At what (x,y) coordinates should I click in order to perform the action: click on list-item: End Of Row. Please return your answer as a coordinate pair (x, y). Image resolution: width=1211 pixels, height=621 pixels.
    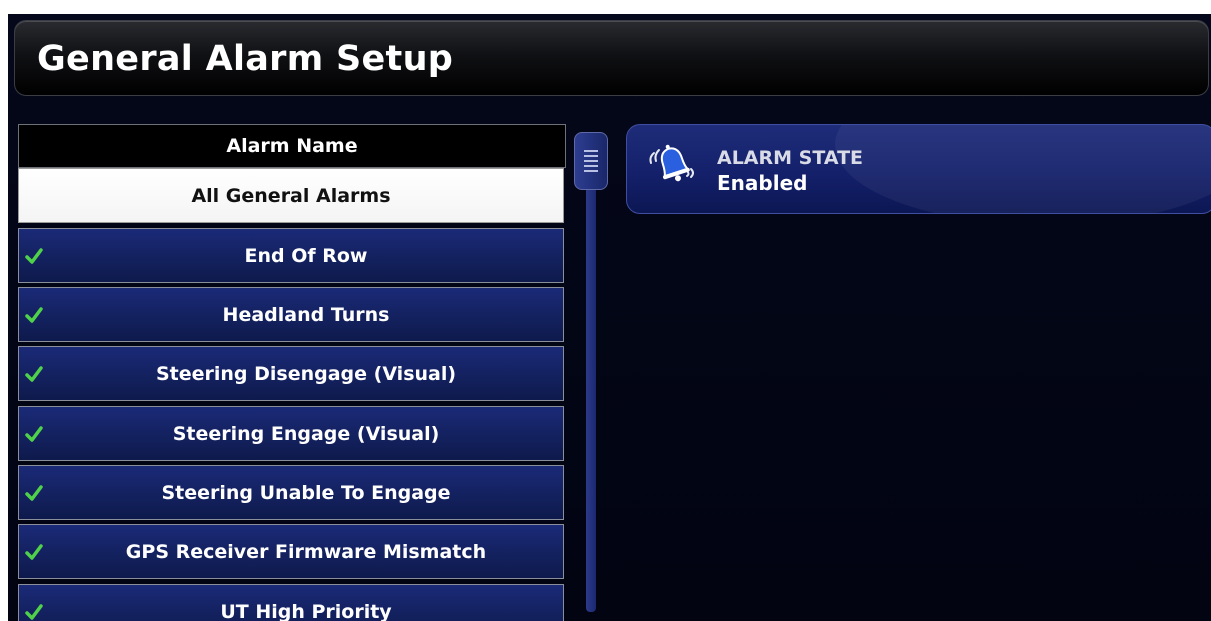
    Looking at the image, I should click on (291, 255).